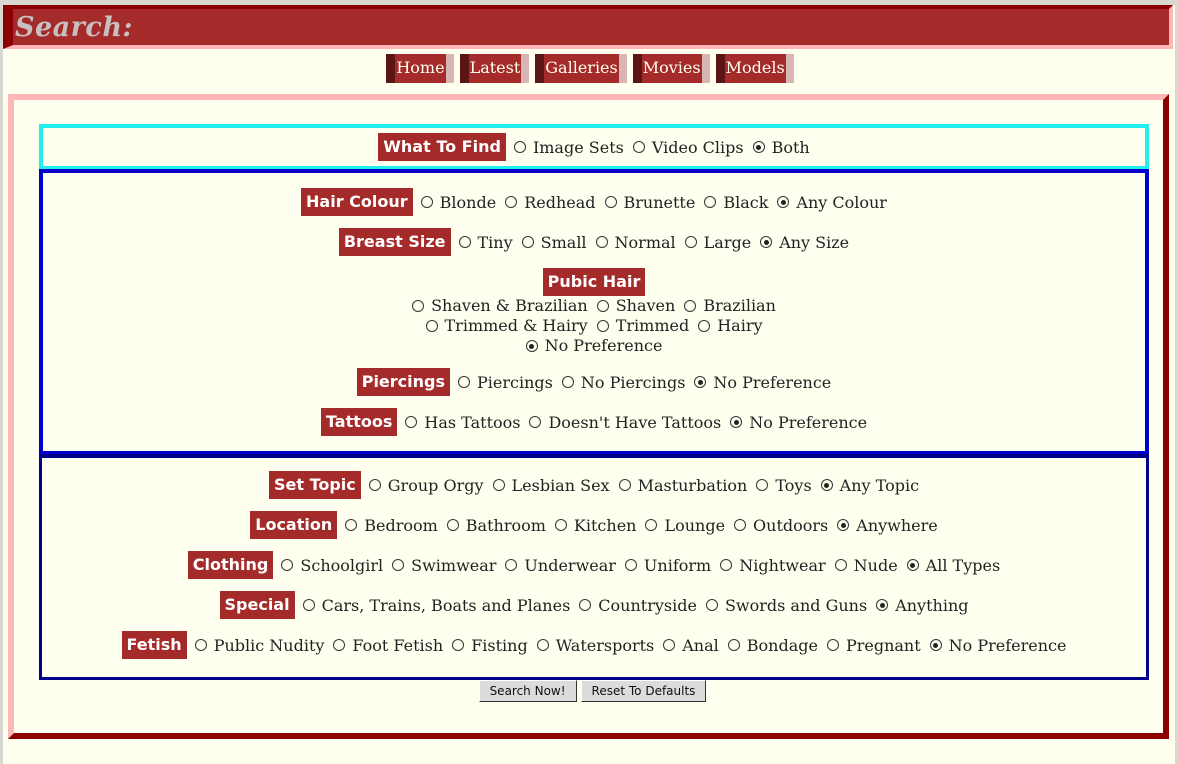  What do you see at coordinates (551, 485) in the screenshot?
I see `set-topic-option: Lesbian Sex` at bounding box center [551, 485].